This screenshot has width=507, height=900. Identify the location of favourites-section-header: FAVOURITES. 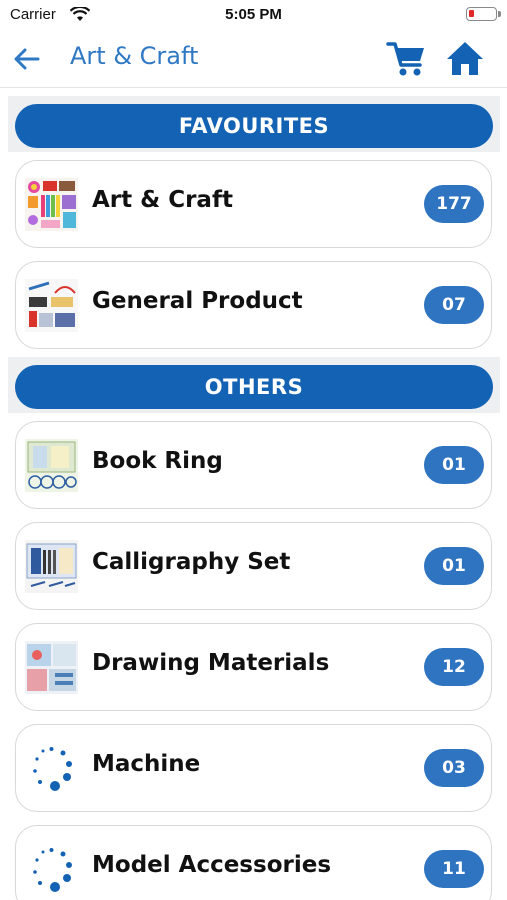
(254, 124).